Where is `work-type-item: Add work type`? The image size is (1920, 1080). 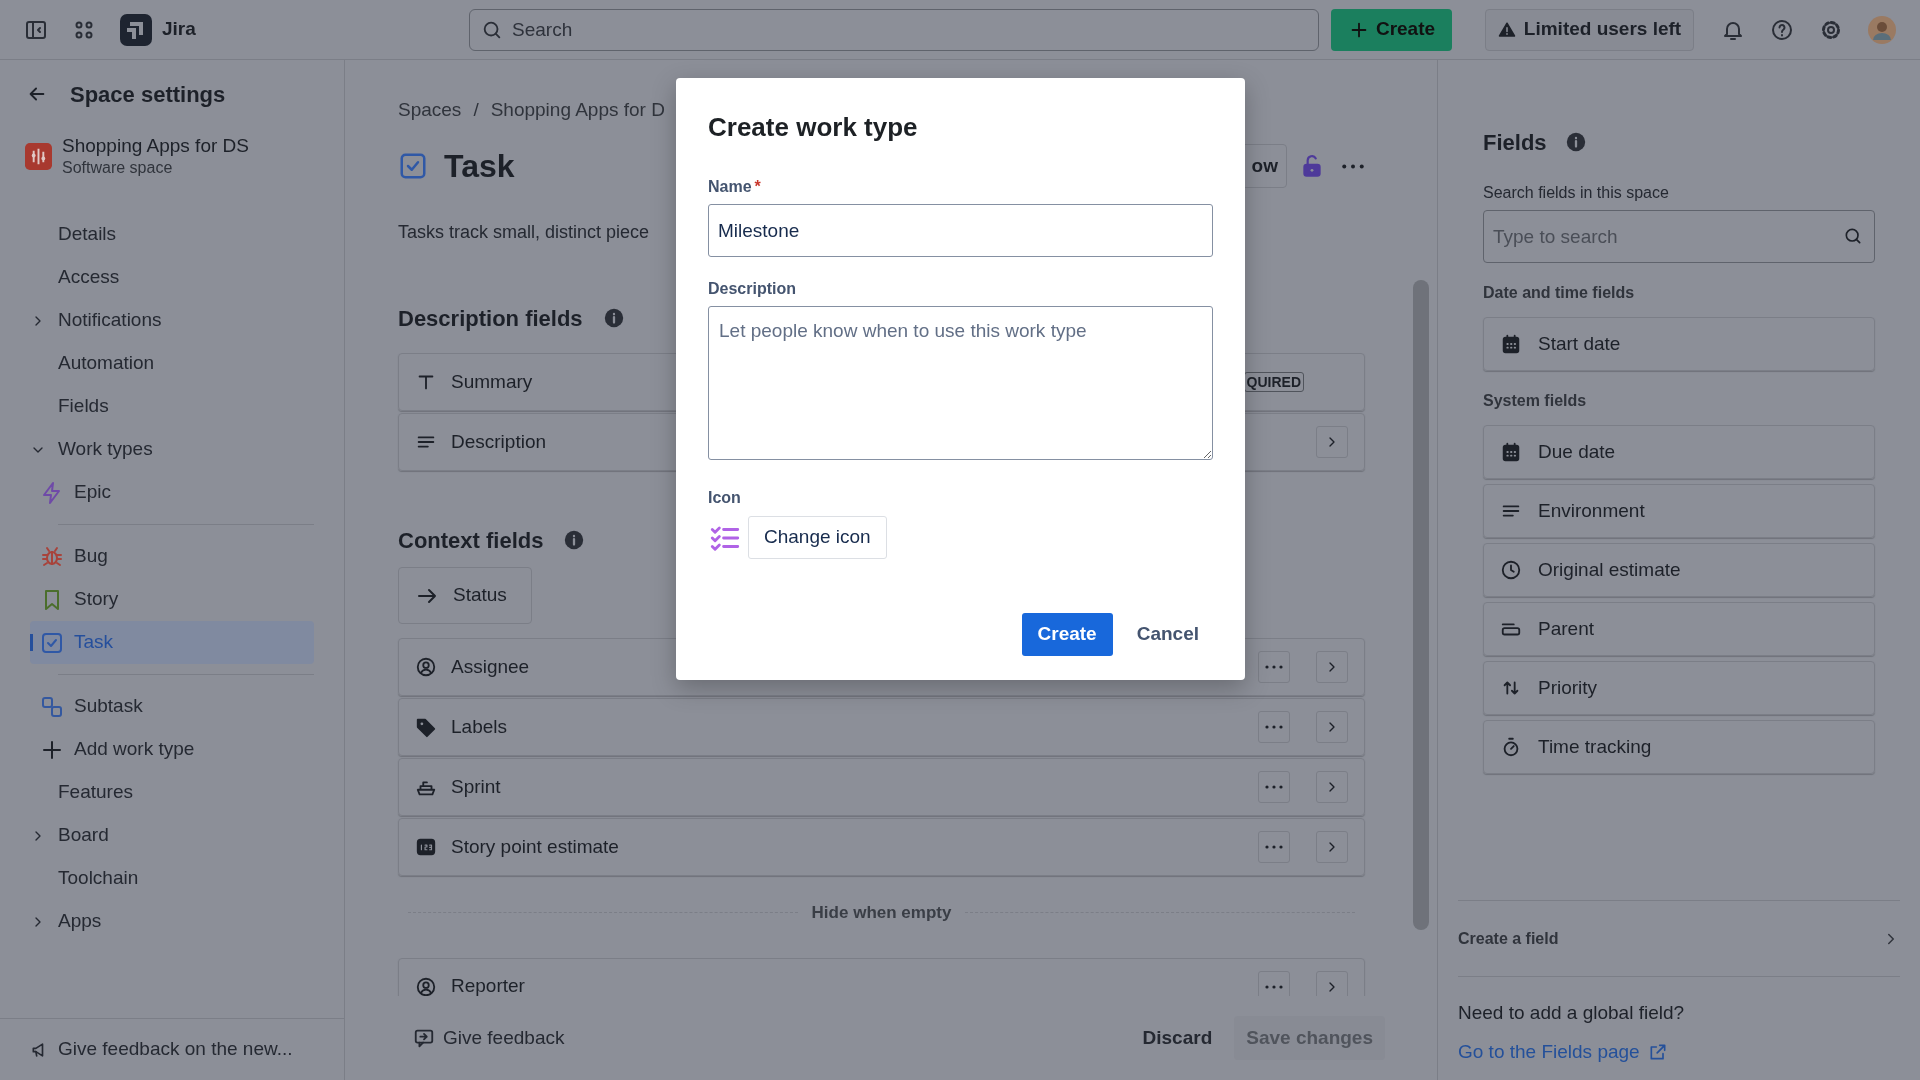 work-type-item: Add work type is located at coordinates (172, 749).